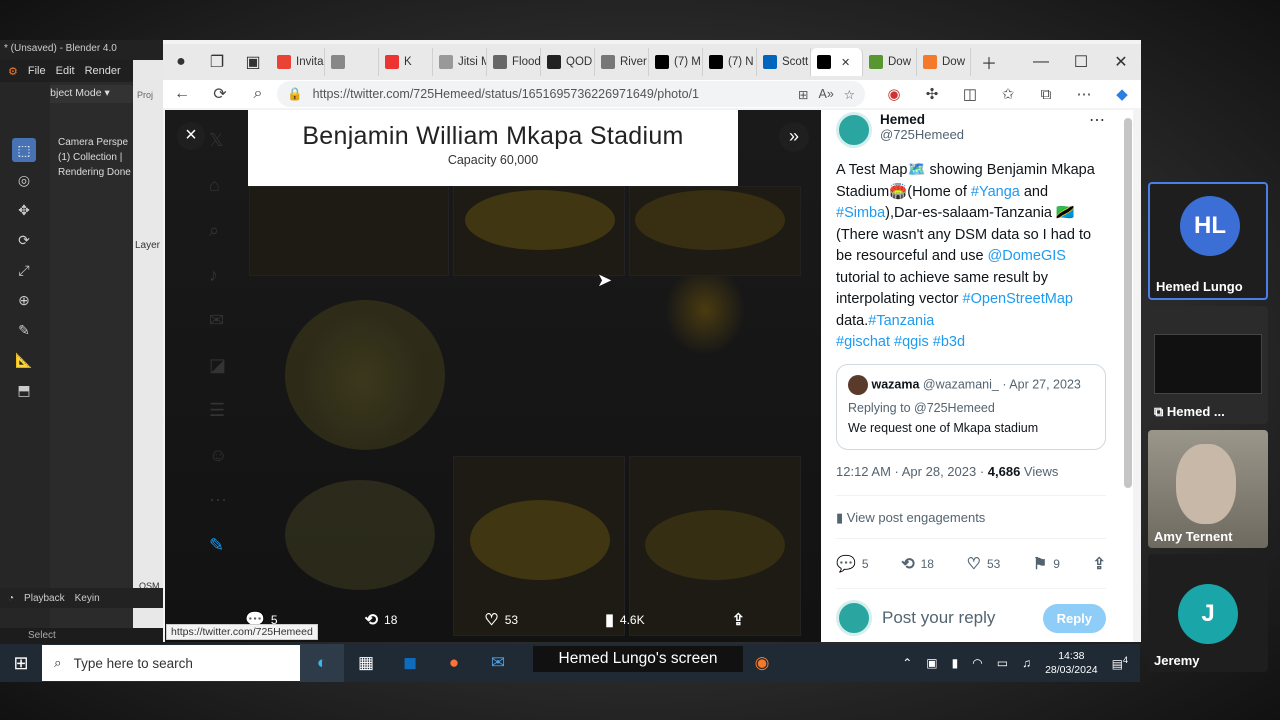  I want to click on chevron-up-icon: ⌃, so click(907, 663).